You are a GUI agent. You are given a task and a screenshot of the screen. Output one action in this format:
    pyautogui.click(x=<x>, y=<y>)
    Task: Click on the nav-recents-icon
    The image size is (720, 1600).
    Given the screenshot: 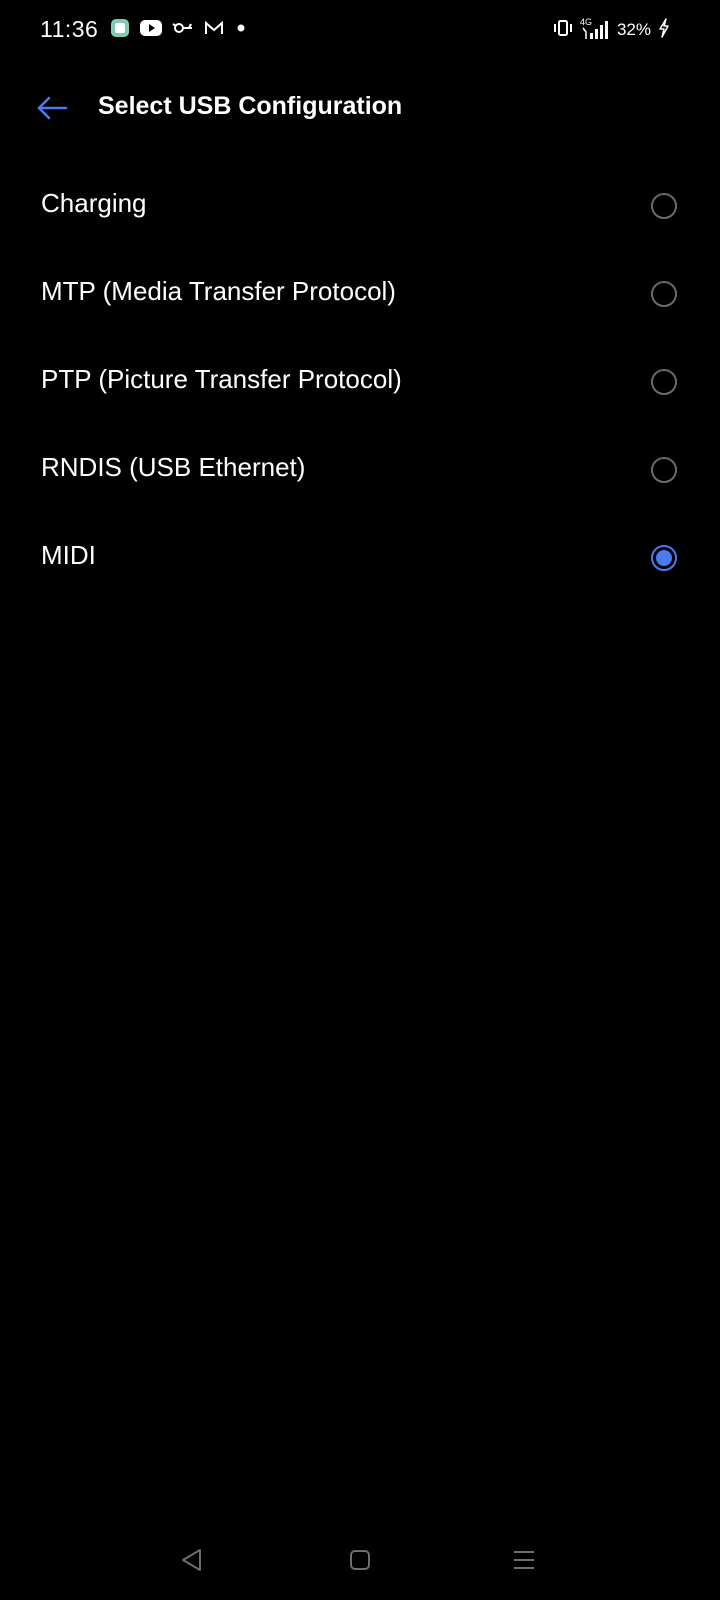 What is the action you would take?
    pyautogui.click(x=524, y=1560)
    